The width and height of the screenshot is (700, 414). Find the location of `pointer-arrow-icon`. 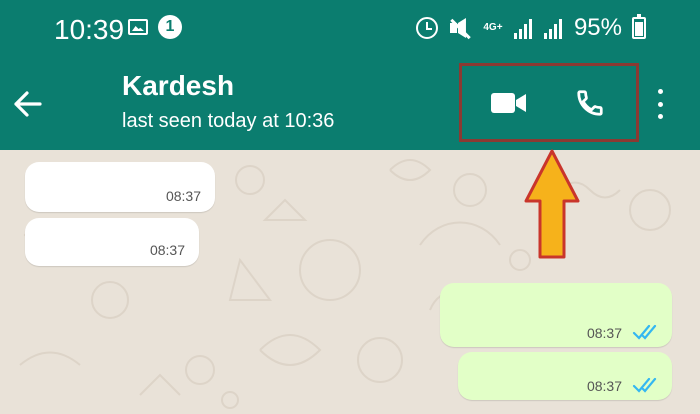

pointer-arrow-icon is located at coordinates (552, 204).